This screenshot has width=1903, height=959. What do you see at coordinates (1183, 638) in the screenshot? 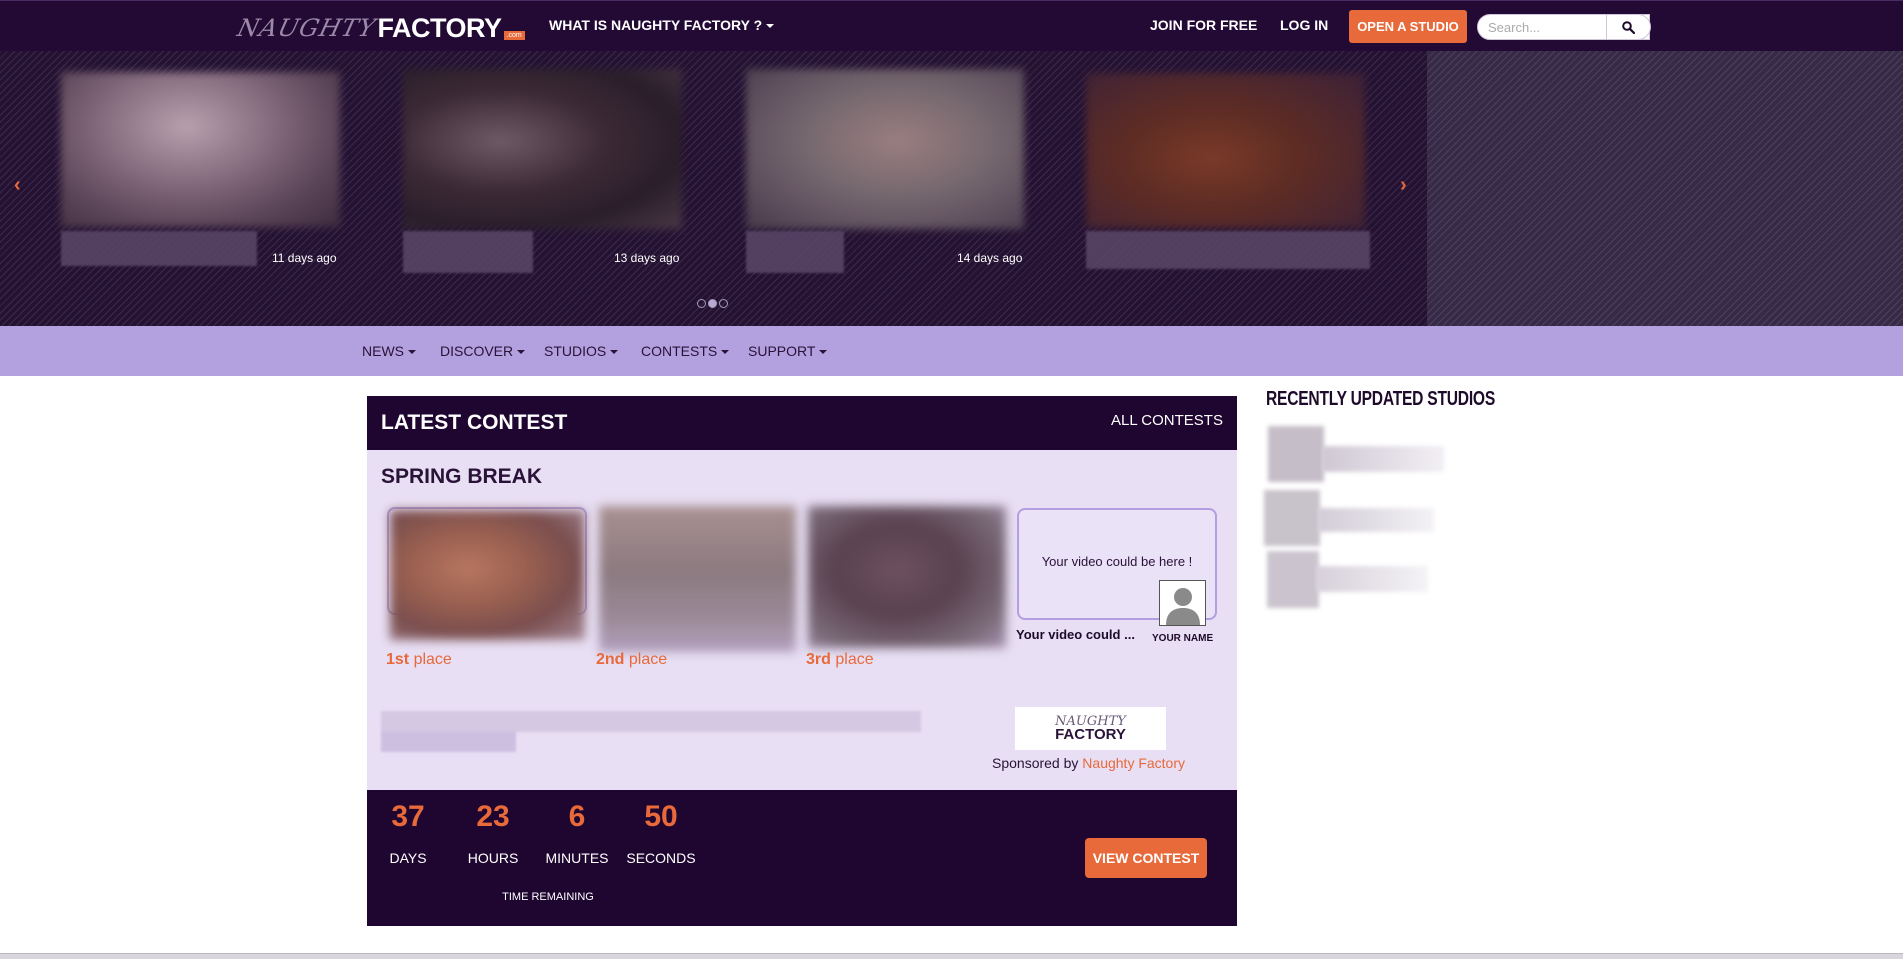
I see `your-name-label: YOUR NAME` at bounding box center [1183, 638].